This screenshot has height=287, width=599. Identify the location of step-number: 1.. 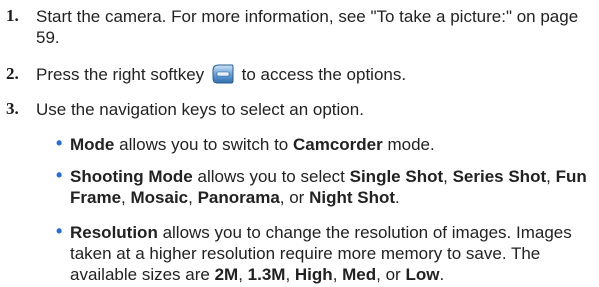
(12, 15).